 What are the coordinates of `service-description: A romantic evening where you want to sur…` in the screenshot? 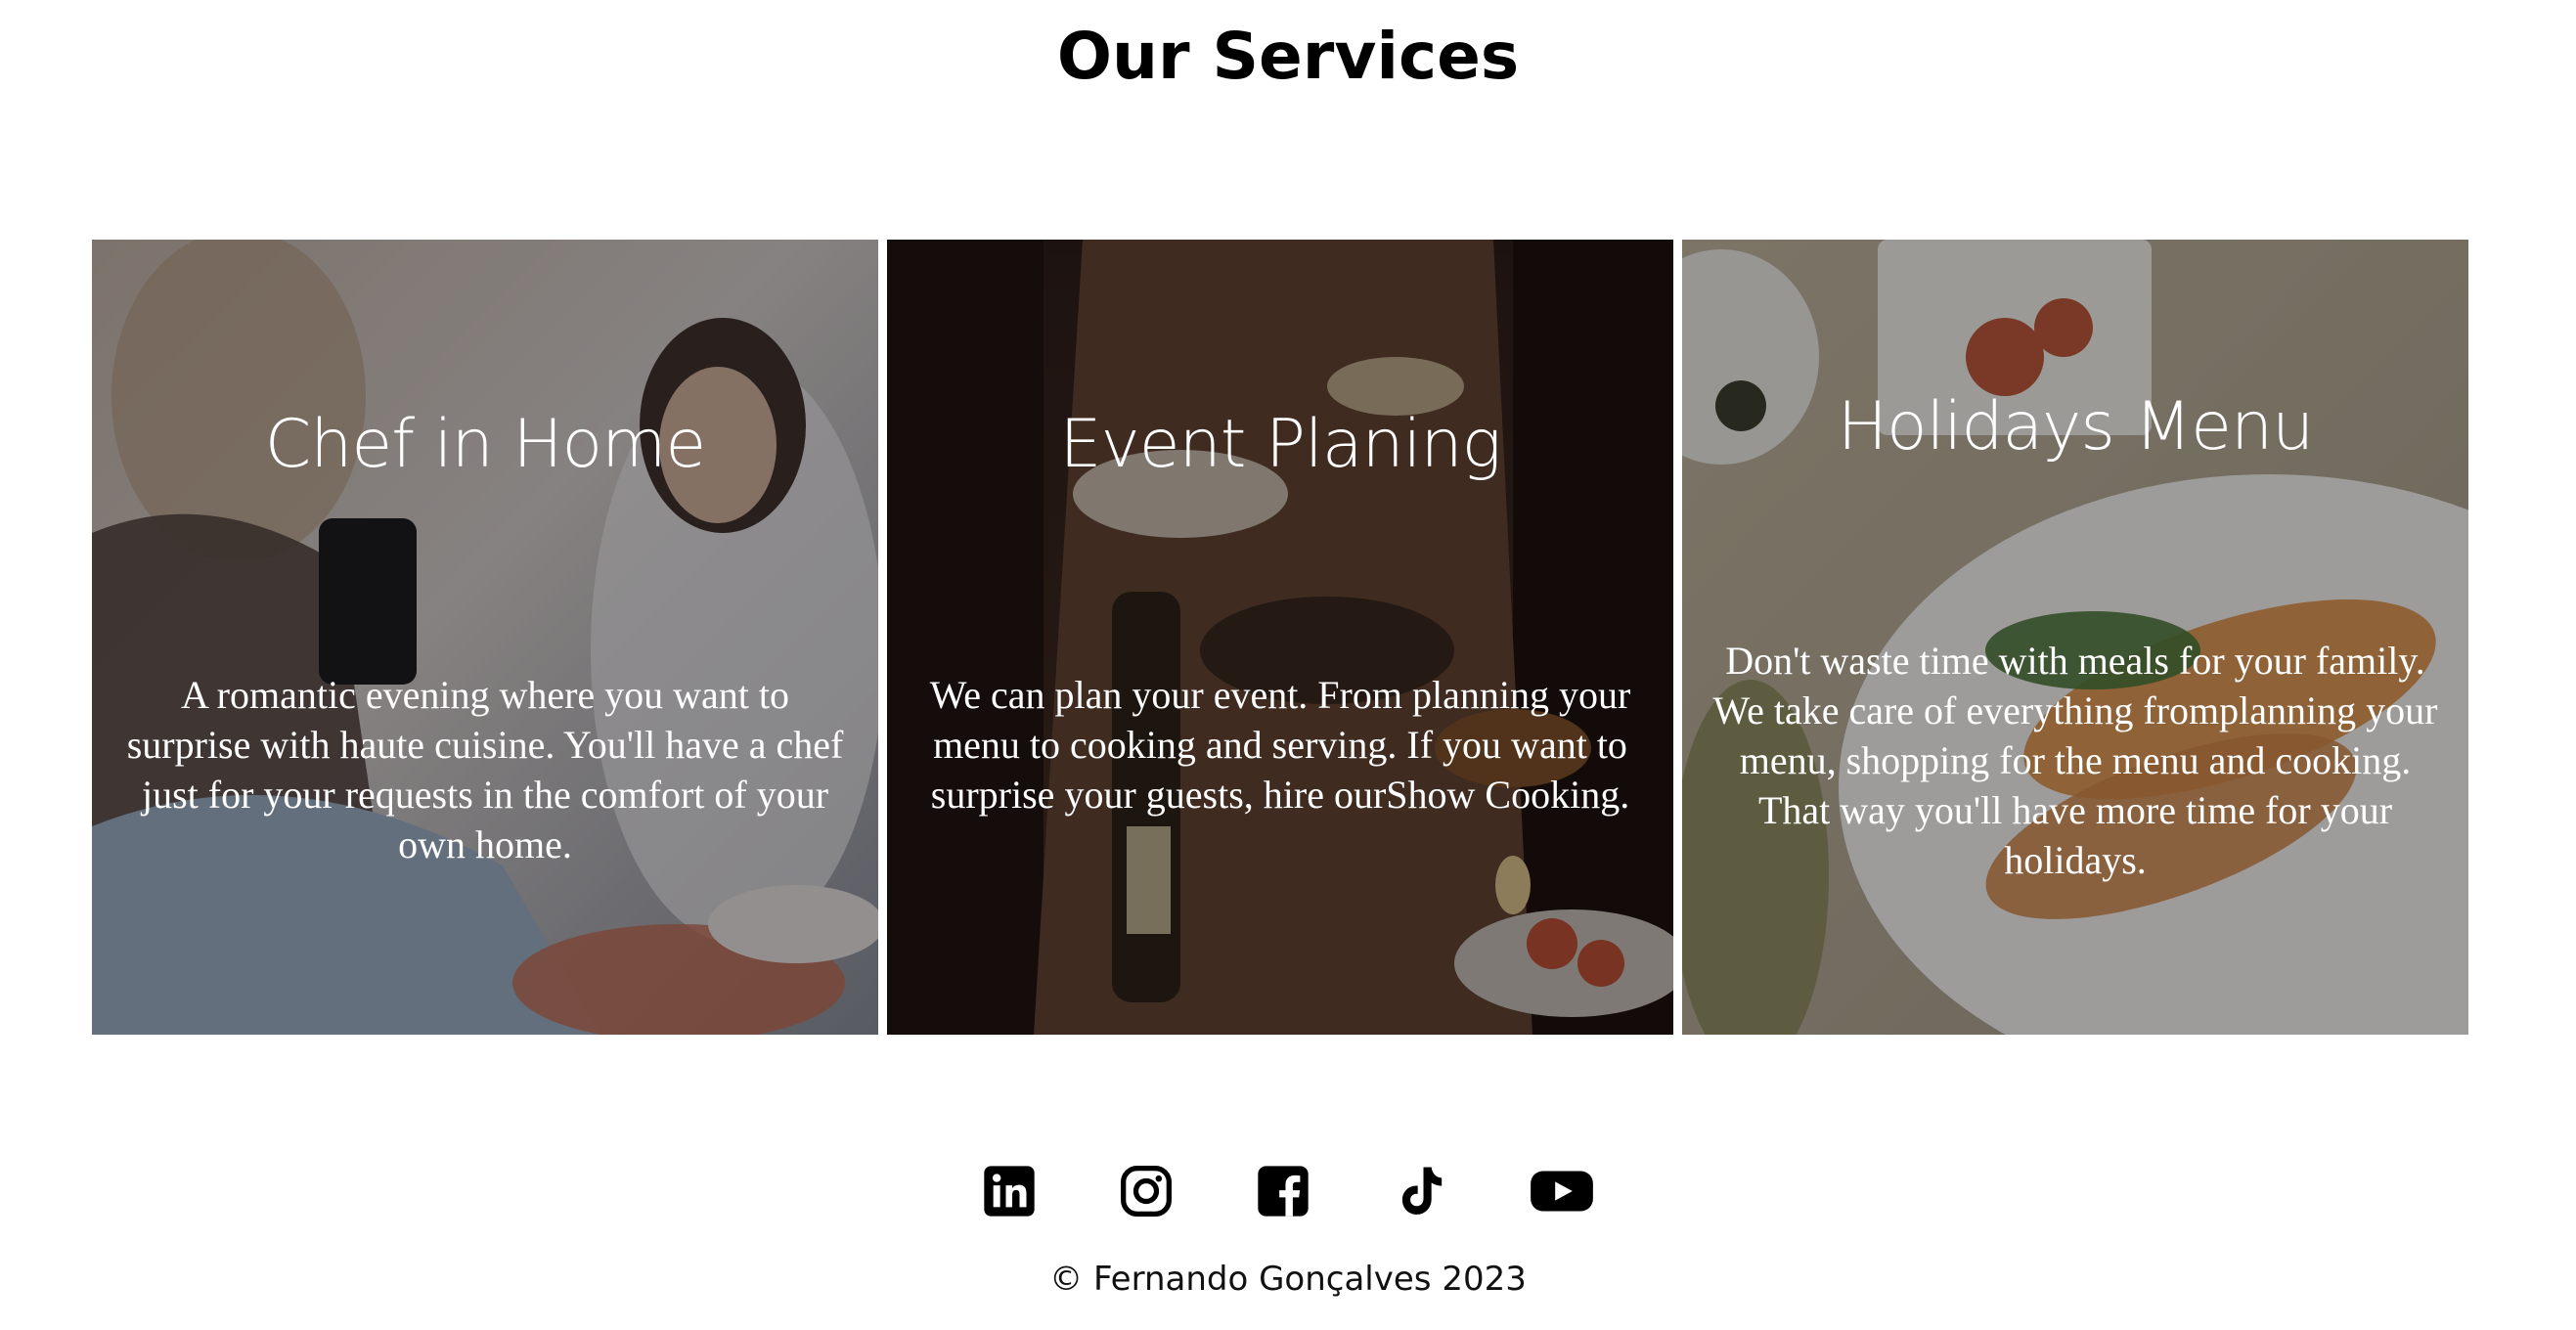 It's located at (485, 769).